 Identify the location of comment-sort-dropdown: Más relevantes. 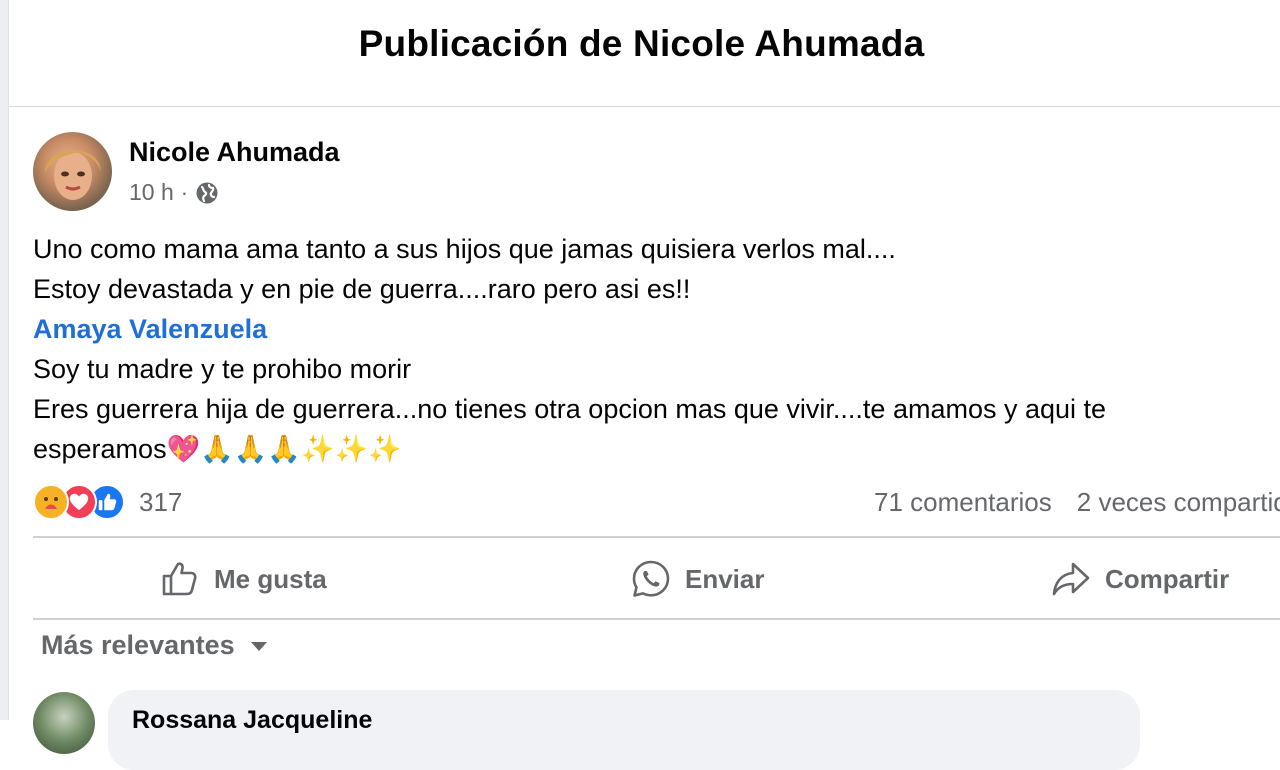
(155, 645).